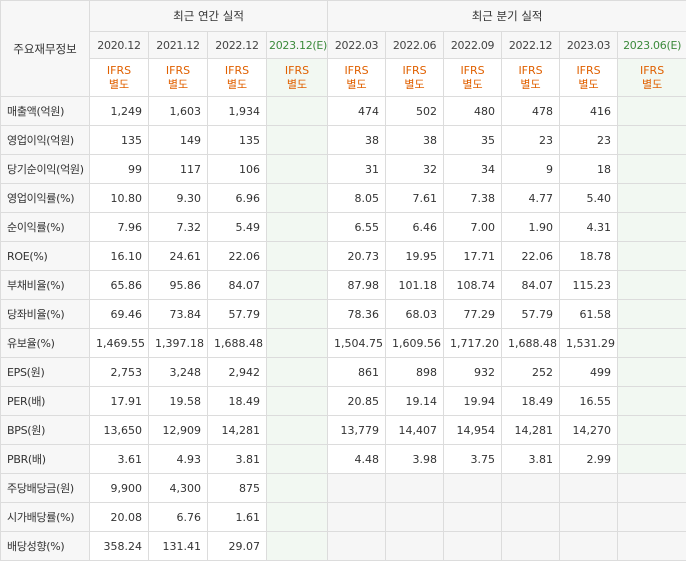 The image size is (686, 563). I want to click on row-label: 매출액(억원), so click(45, 111).